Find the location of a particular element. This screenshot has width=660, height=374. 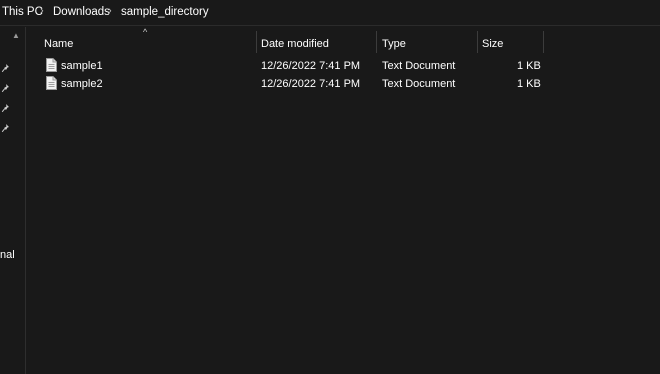

chevron-up-icon: ▲ is located at coordinates (16, 35).